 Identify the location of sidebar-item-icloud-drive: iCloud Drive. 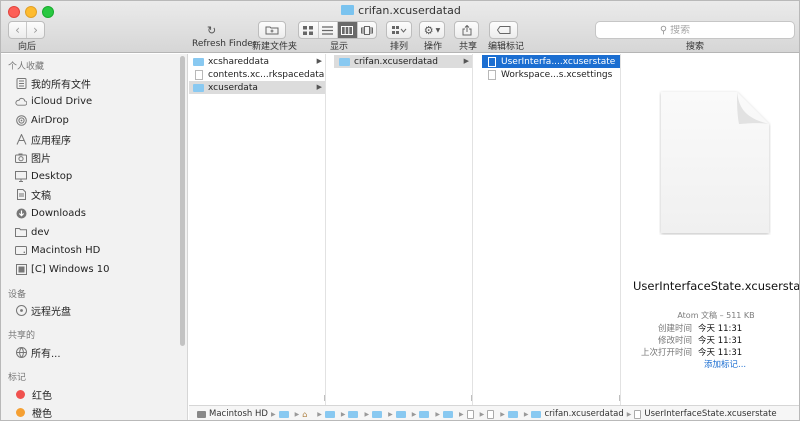
(94, 102).